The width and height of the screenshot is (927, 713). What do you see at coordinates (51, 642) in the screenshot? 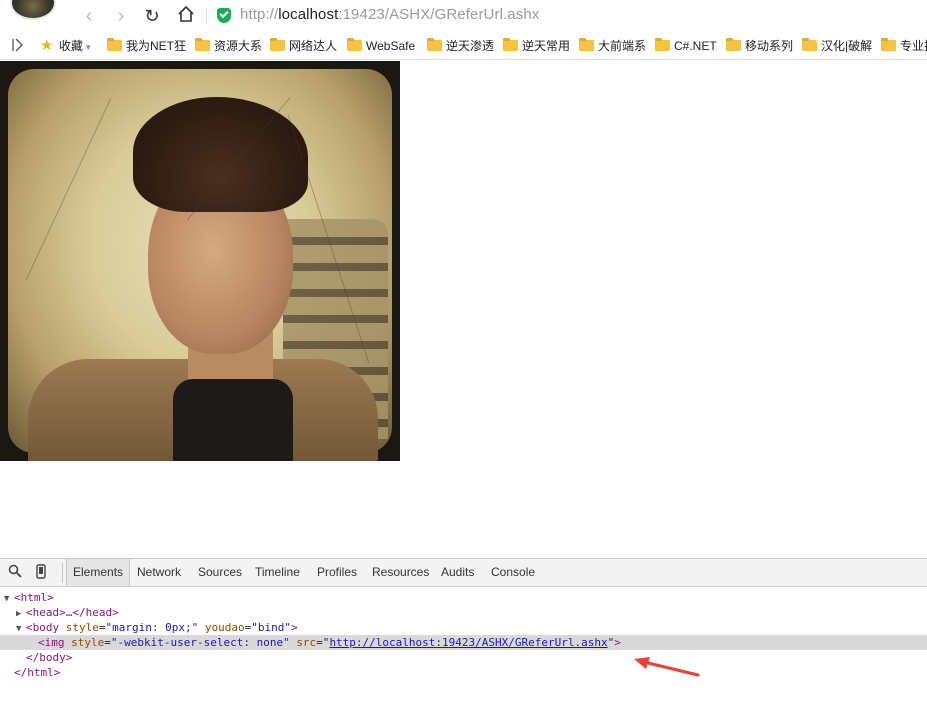
I see `tag-text: <img` at bounding box center [51, 642].